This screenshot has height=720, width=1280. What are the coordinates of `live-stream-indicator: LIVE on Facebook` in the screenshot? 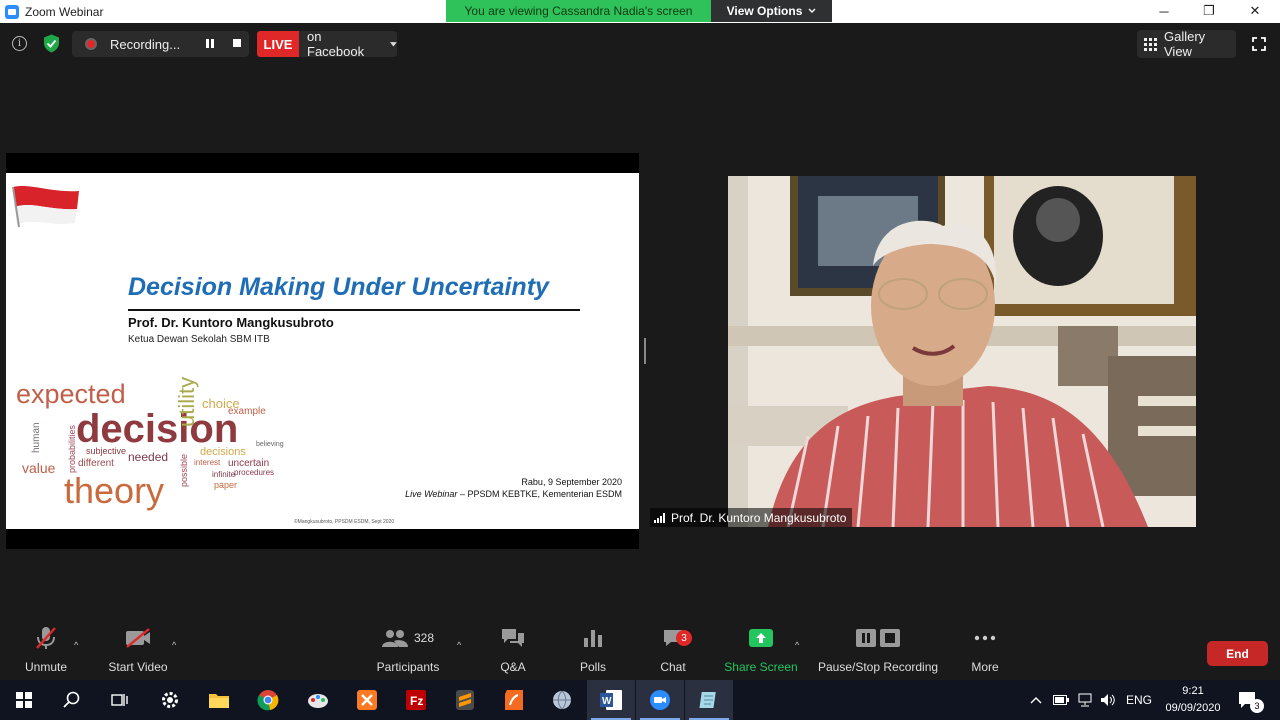 It's located at (327, 44).